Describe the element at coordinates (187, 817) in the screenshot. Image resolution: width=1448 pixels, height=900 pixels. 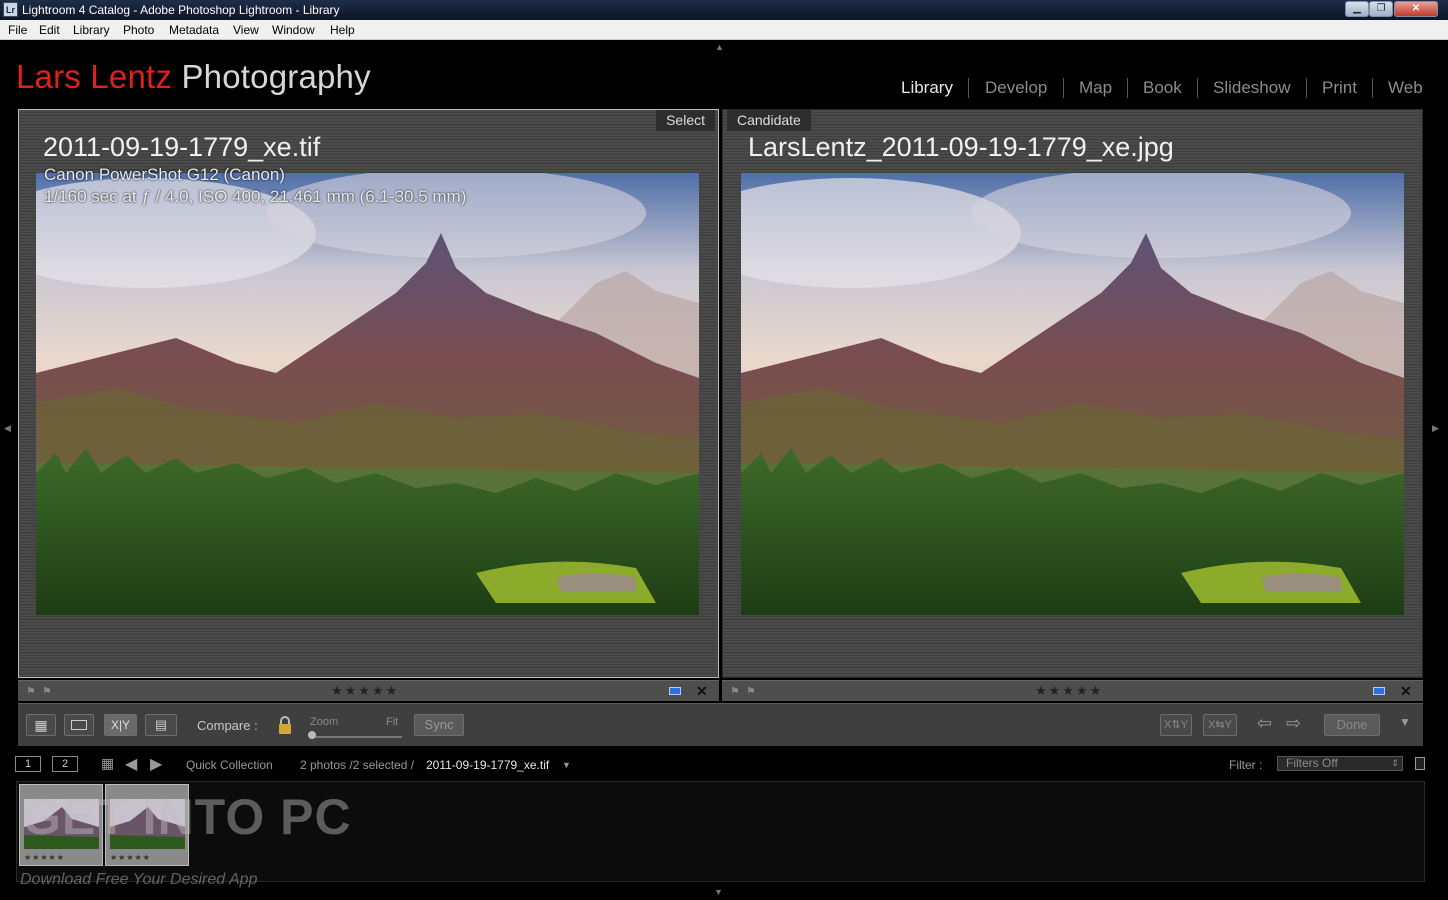
I see `watermark: GET INTO PC` at that location.